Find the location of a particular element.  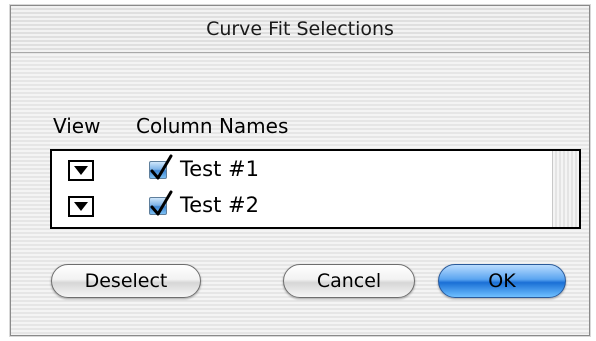

cancel-button: Cancel is located at coordinates (349, 281).